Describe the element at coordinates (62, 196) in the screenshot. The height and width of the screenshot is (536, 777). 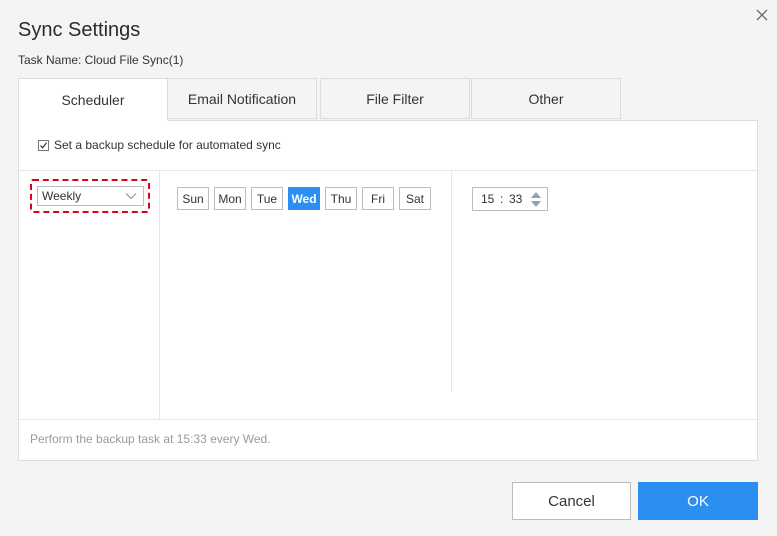
I see `frequency-value: Weekly` at that location.